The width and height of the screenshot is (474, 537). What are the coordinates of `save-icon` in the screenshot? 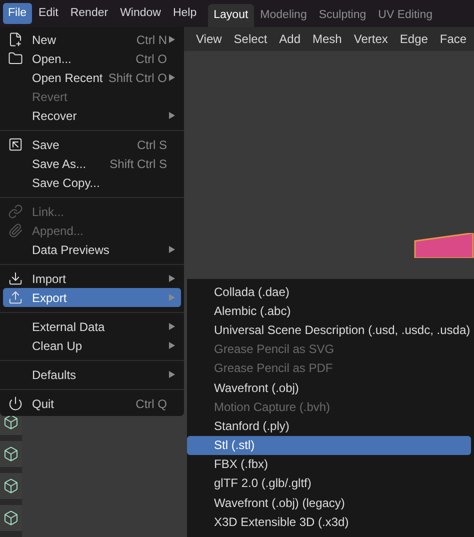 It's located at (15, 144).